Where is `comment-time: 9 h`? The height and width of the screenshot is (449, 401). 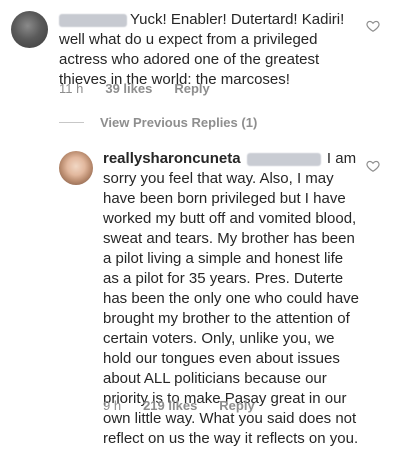
comment-time: 9 h is located at coordinates (112, 405).